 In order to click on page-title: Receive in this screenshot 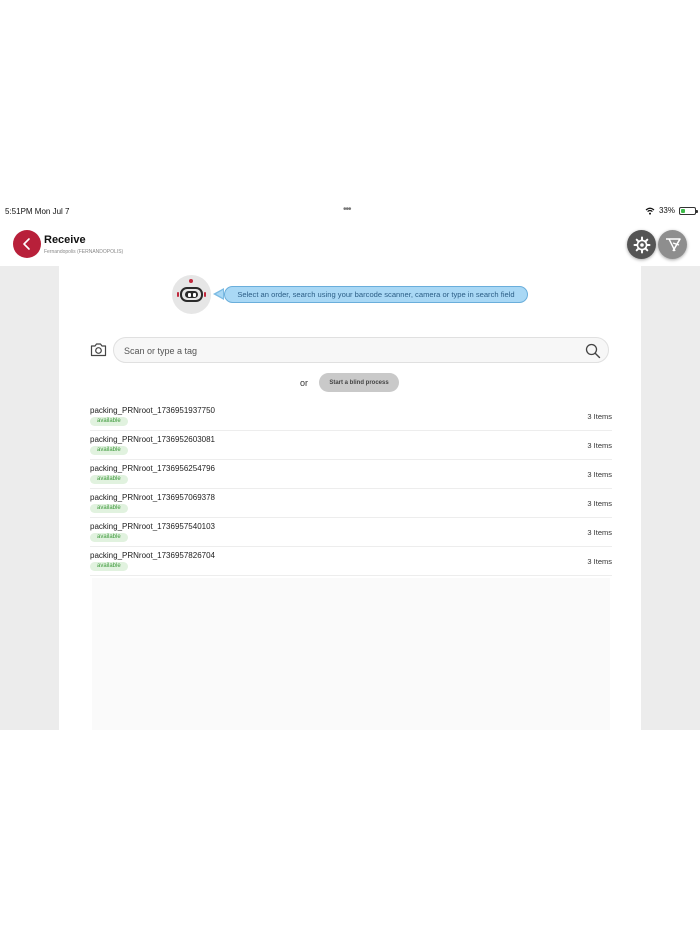, I will do `click(65, 240)`.